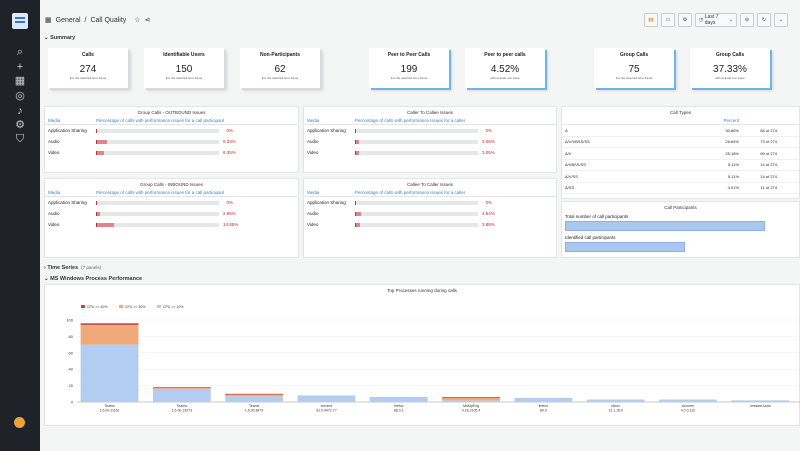 This screenshot has width=800, height=451. Describe the element at coordinates (625, 247) in the screenshot. I see `identified-participants-bar` at that location.